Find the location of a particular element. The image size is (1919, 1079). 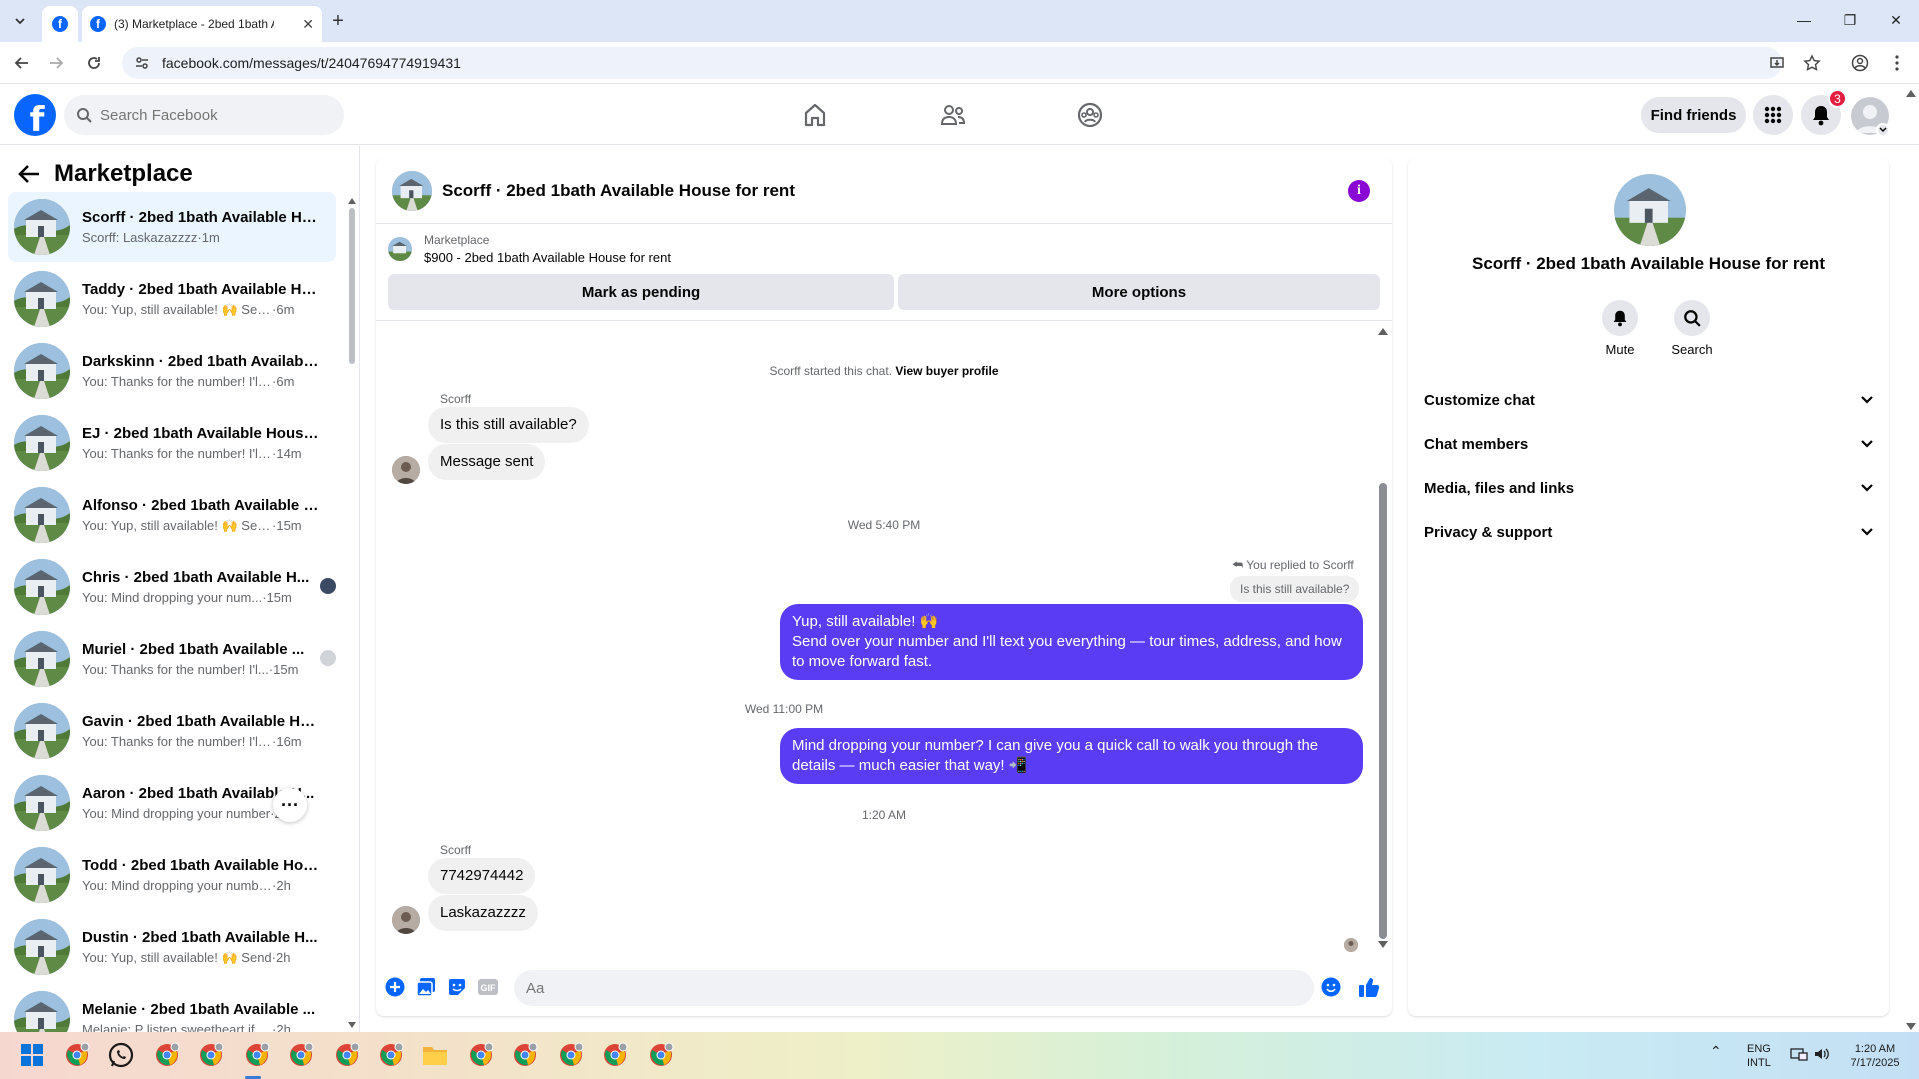

marketplace-label: Marketplace is located at coordinates (457, 240).